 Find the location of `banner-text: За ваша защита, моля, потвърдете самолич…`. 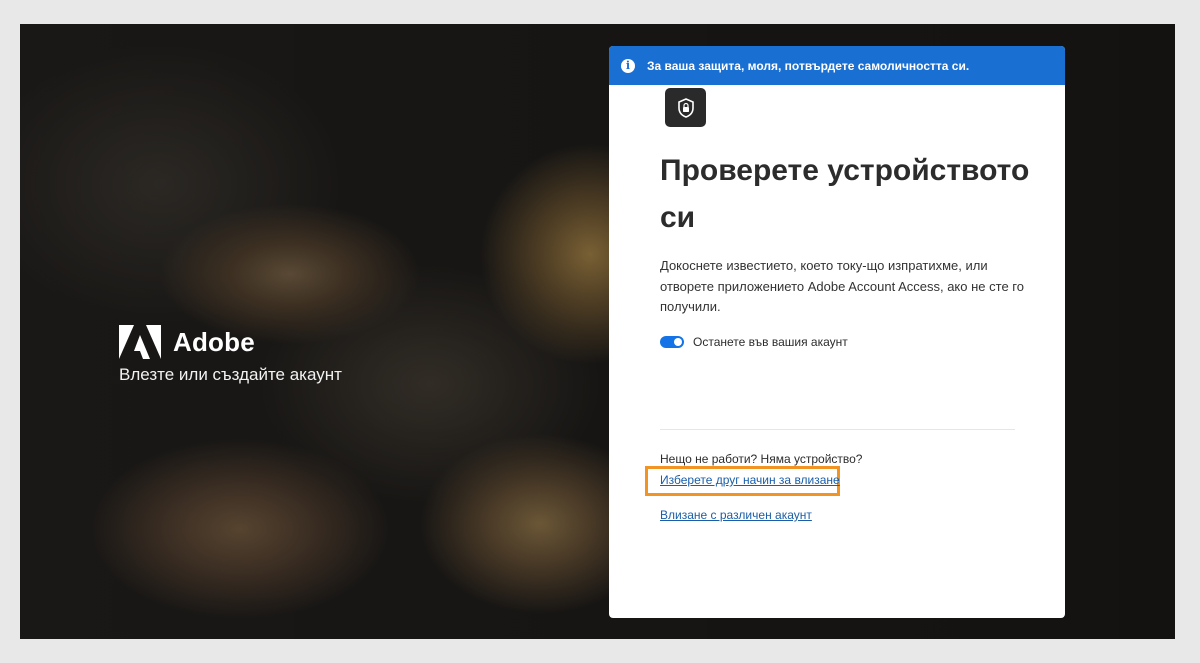

banner-text: За ваша защита, моля, потвърдете самолич… is located at coordinates (808, 65).